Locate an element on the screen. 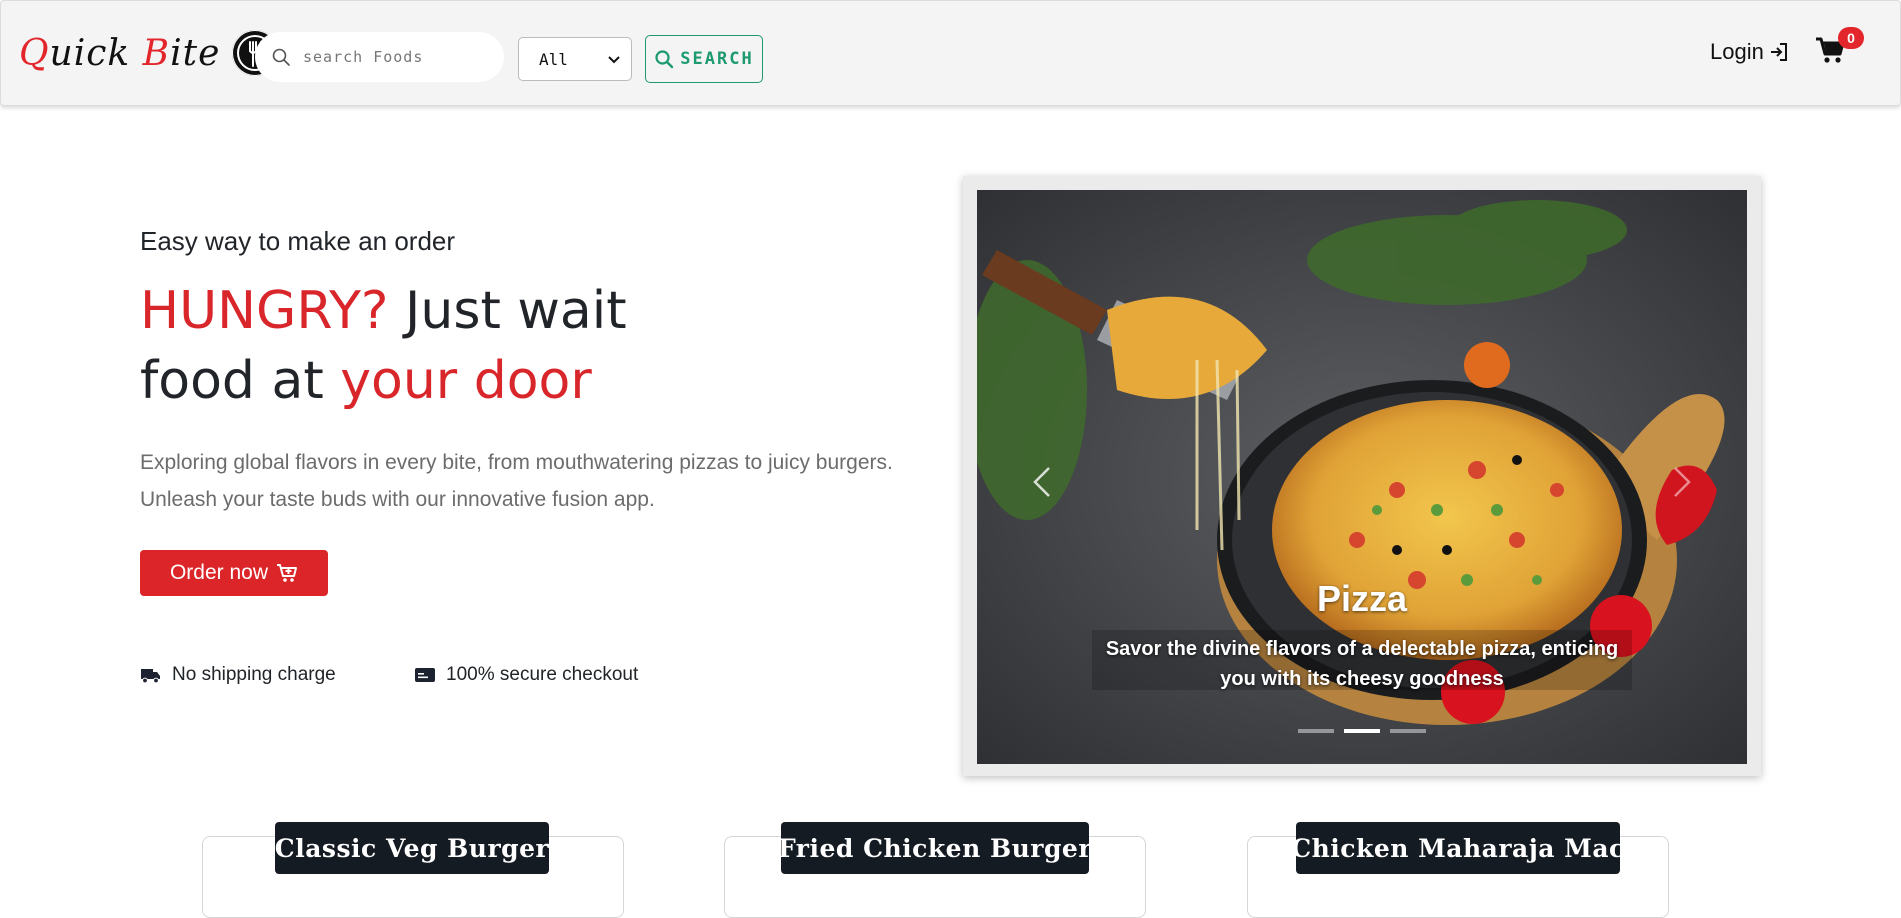  hero-subtitle: Easy way to make an order is located at coordinates (298, 241).